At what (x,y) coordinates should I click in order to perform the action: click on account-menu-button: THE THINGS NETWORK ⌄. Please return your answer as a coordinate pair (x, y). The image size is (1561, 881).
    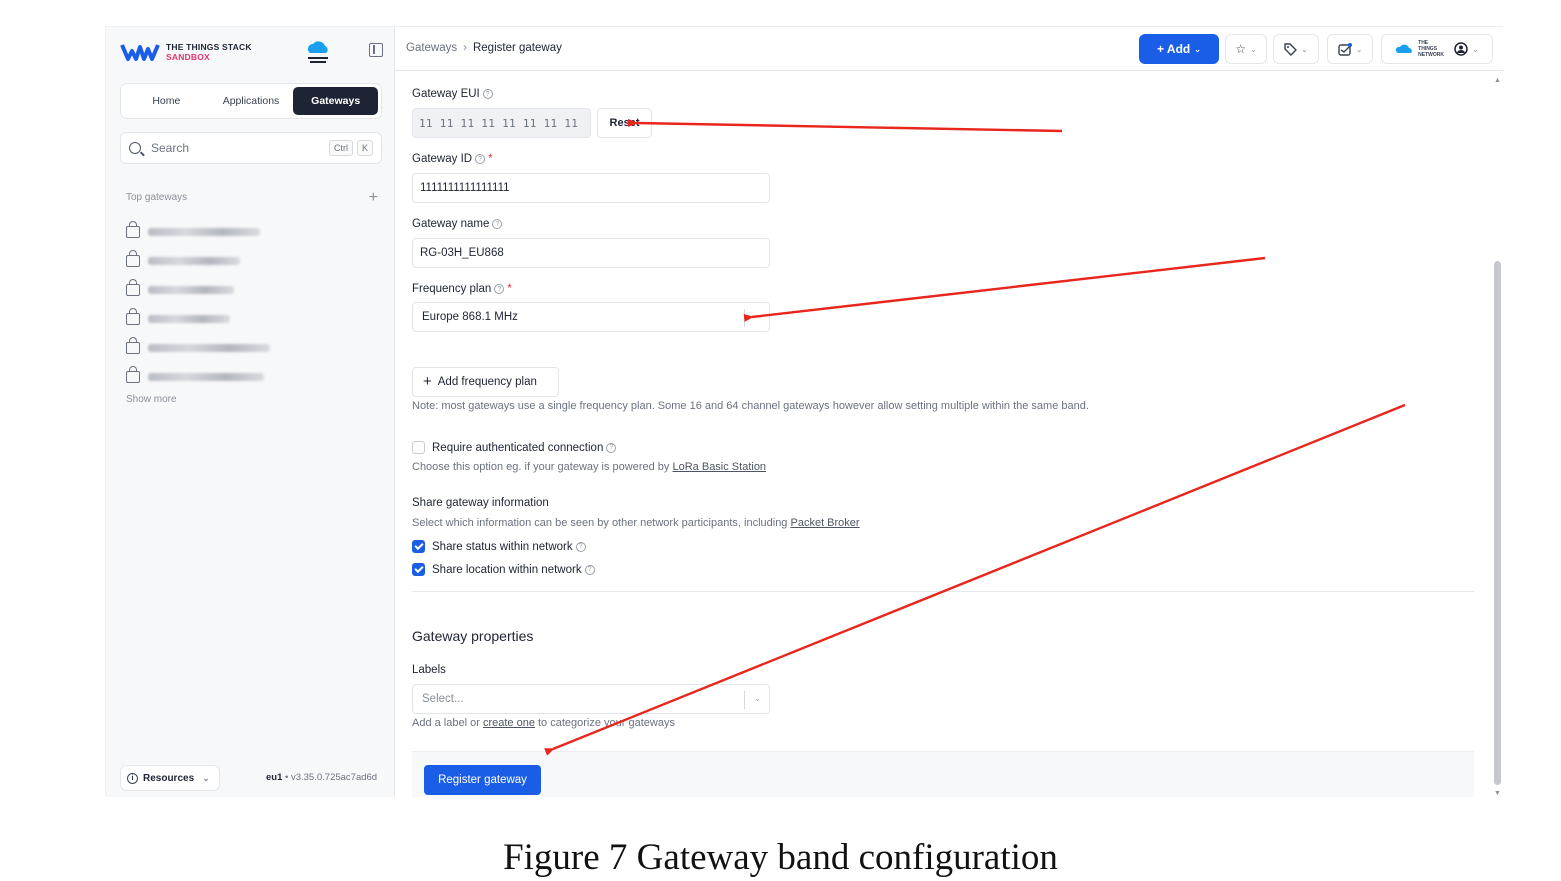
    Looking at the image, I should click on (1437, 49).